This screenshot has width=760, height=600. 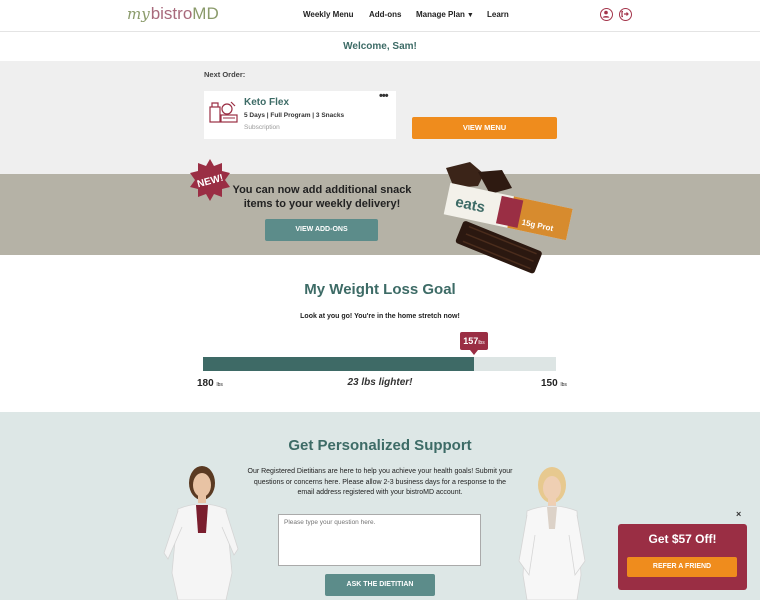 What do you see at coordinates (223, 112) in the screenshot?
I see `meal-bag-icon` at bounding box center [223, 112].